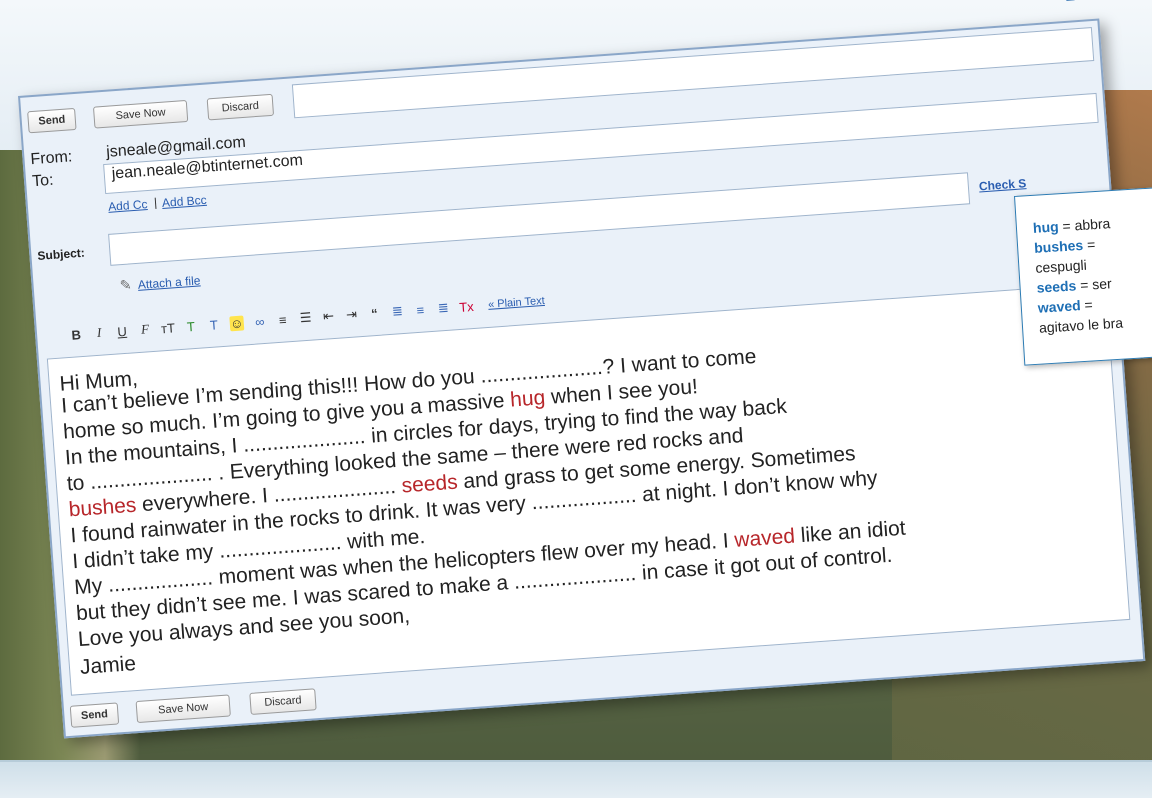  What do you see at coordinates (1002, 184) in the screenshot?
I see `check-spelling-link: Check S` at bounding box center [1002, 184].